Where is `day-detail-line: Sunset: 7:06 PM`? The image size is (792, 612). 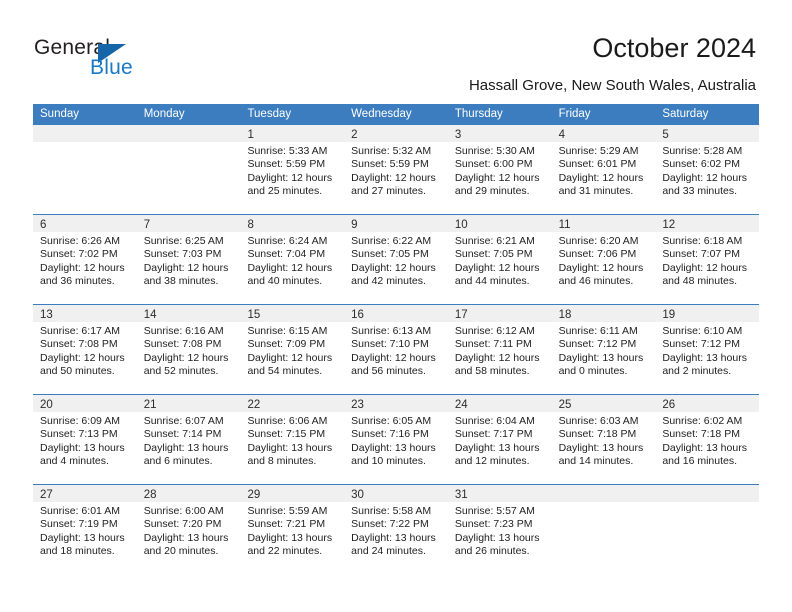 day-detail-line: Sunset: 7:06 PM is located at coordinates (597, 254).